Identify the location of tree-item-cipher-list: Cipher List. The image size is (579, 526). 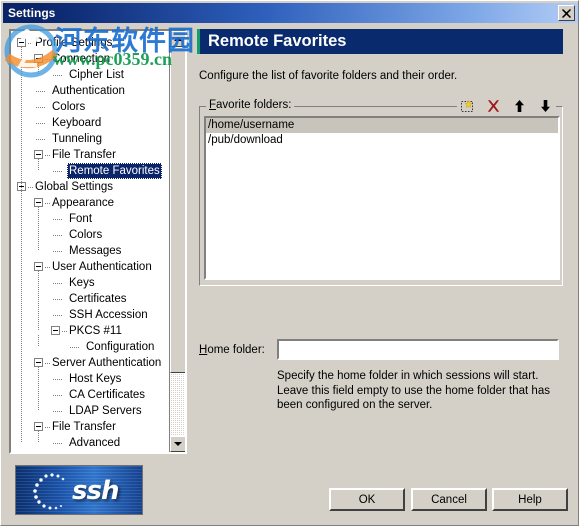
(90, 75).